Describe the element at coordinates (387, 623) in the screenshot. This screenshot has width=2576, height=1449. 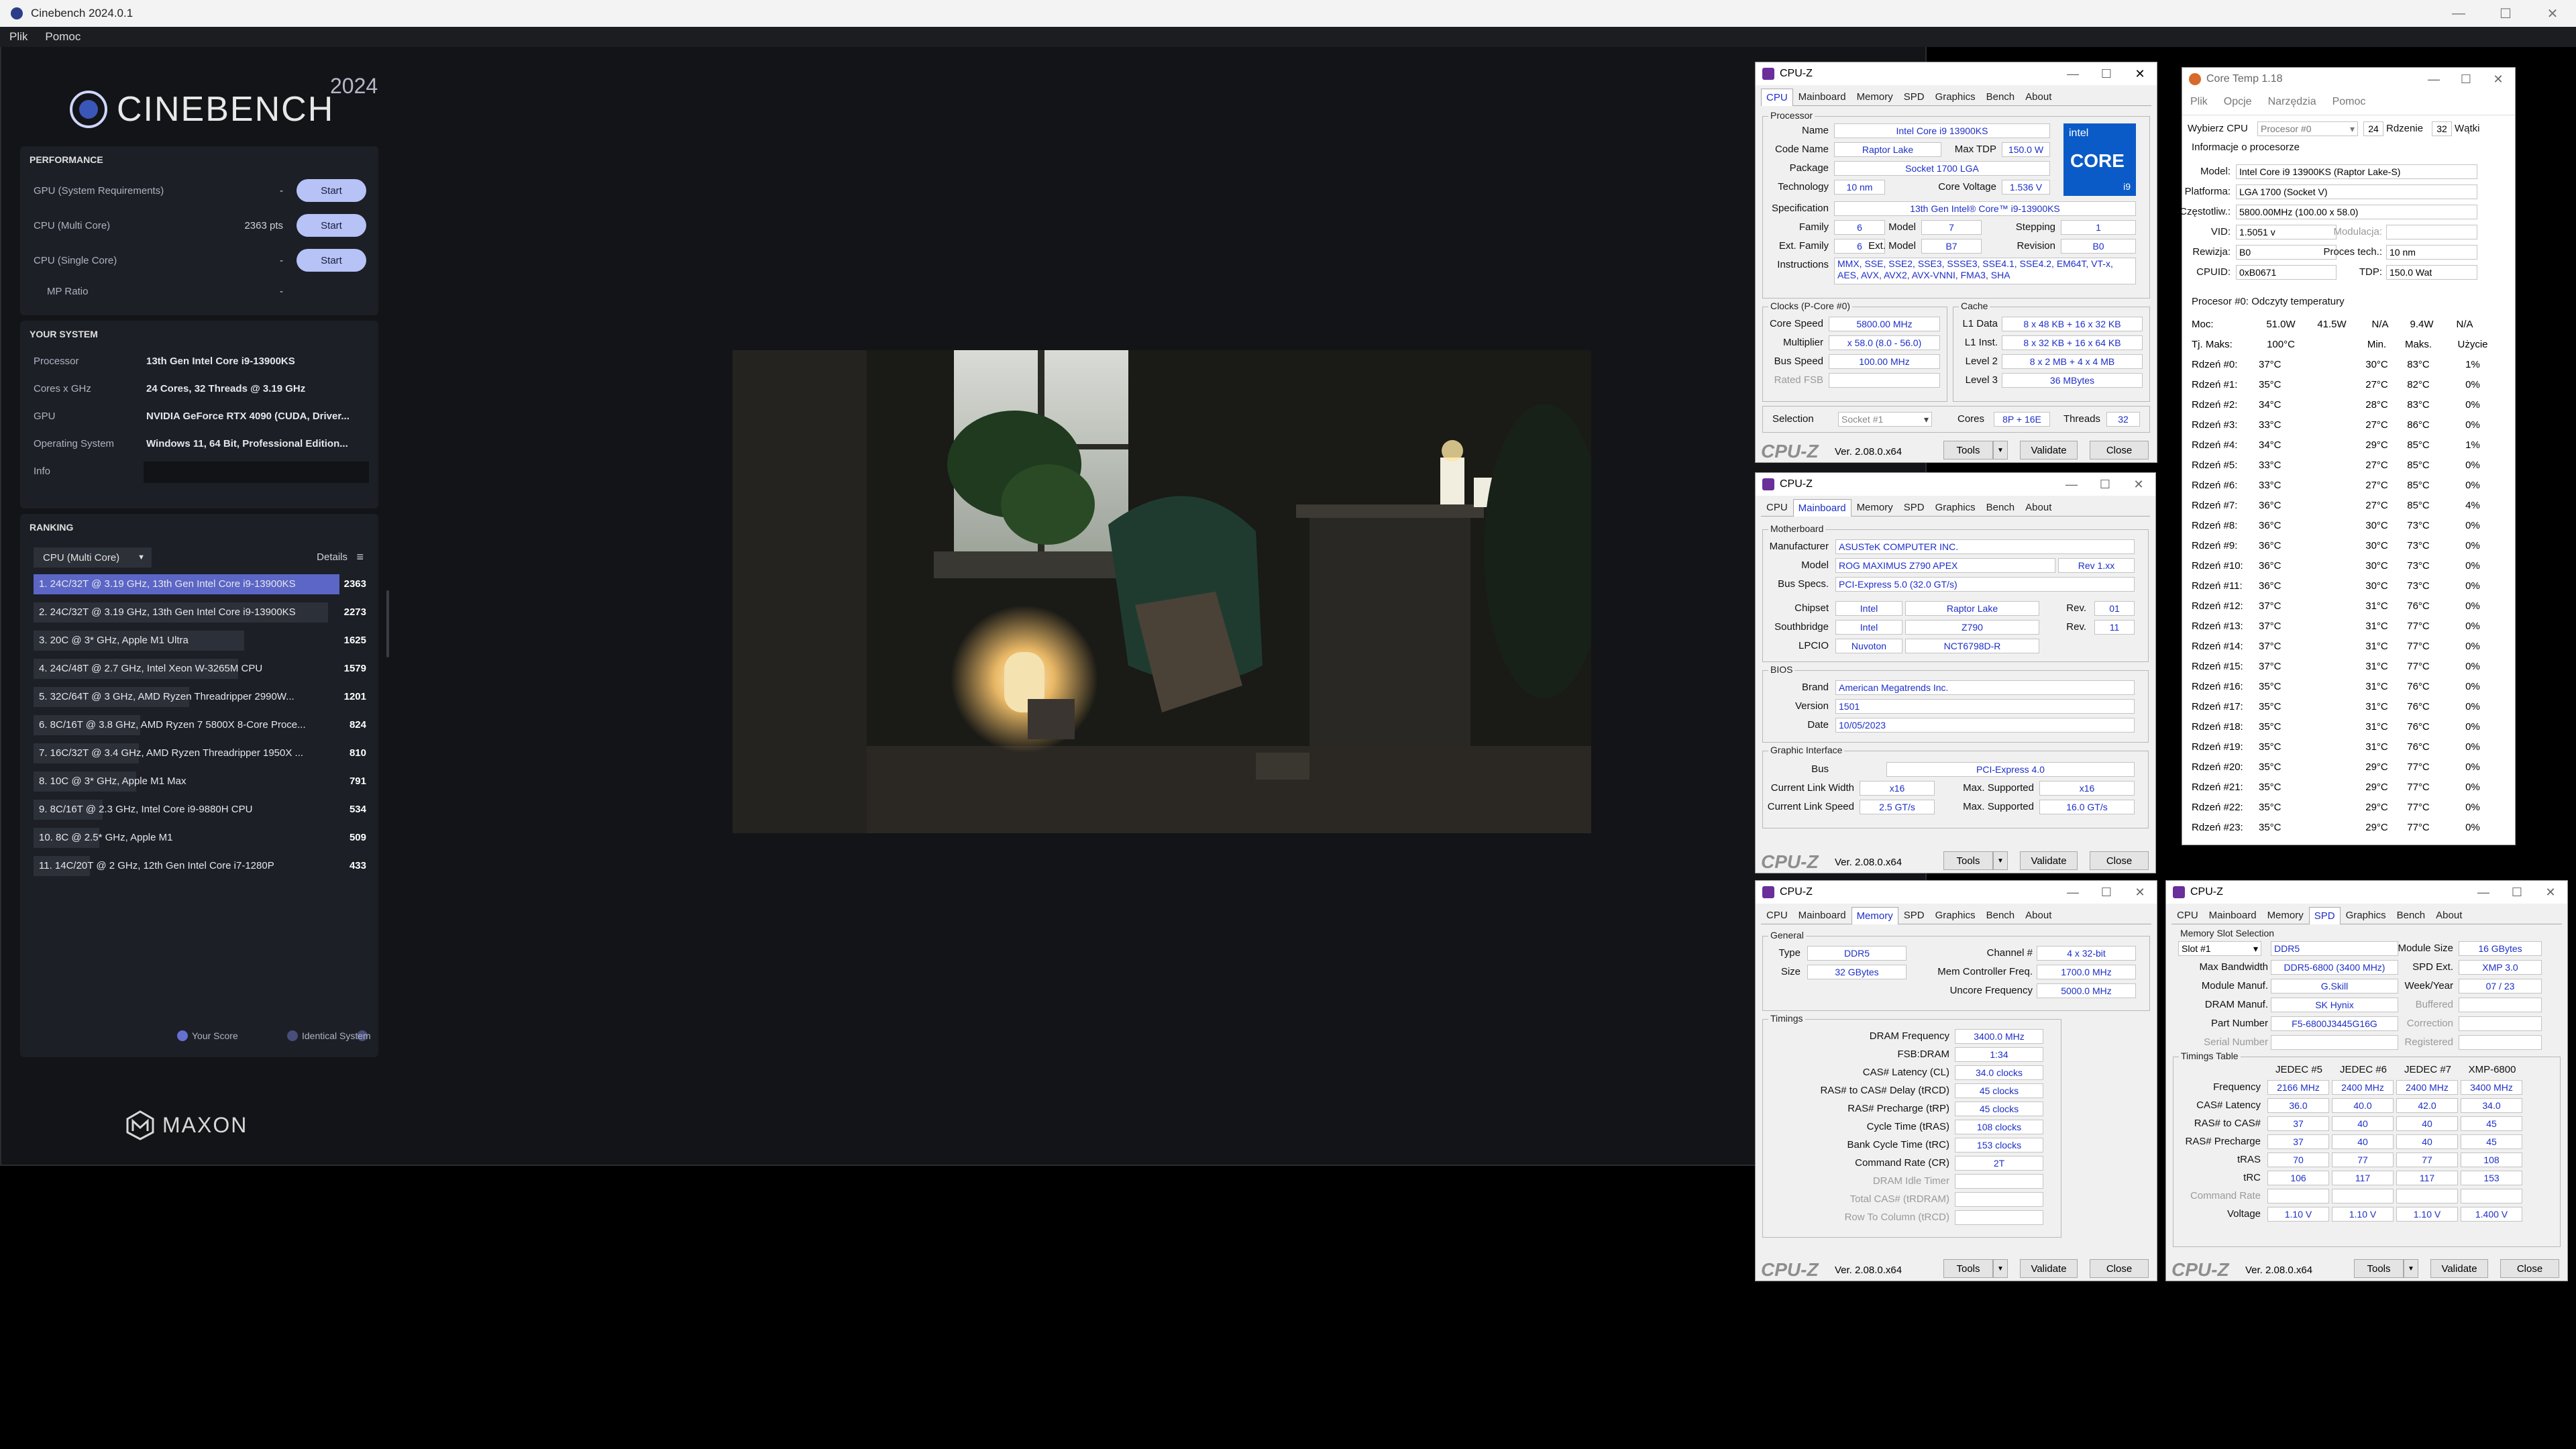
I see `ranking-scrollbar` at that location.